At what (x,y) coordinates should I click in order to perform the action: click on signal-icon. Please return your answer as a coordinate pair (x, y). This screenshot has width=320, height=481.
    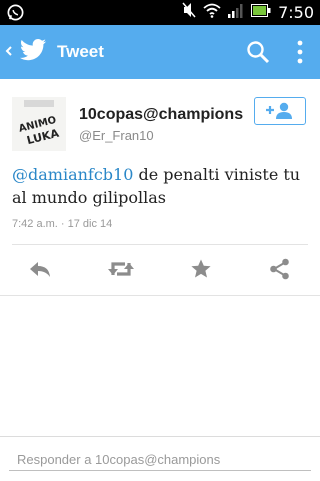
    Looking at the image, I should click on (236, 13).